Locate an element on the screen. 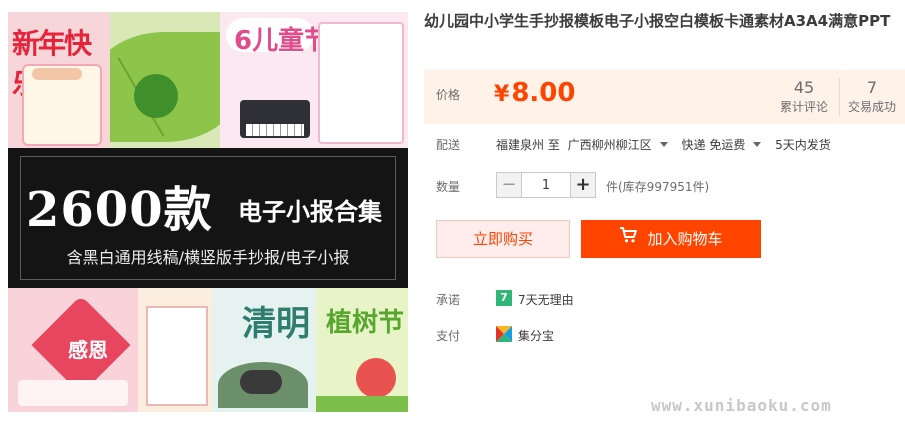 The height and width of the screenshot is (422, 905). text-sheet is located at coordinates (361, 83).